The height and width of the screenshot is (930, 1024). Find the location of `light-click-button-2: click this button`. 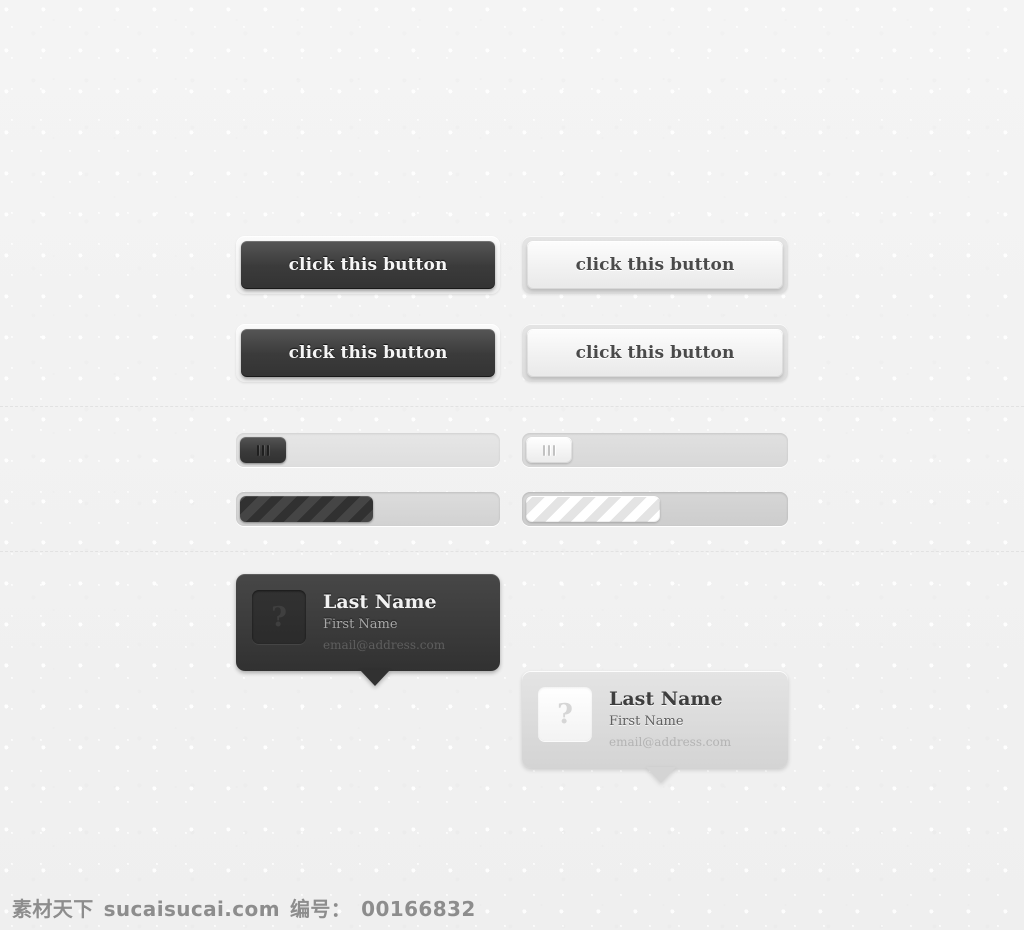

light-click-button-2: click this button is located at coordinates (655, 353).